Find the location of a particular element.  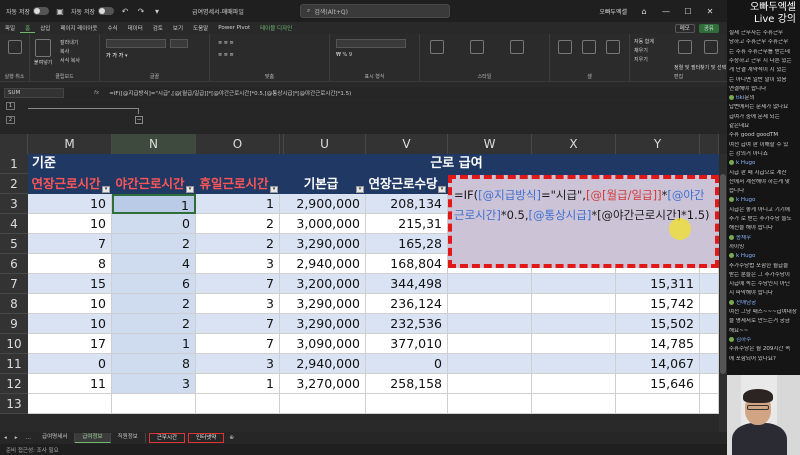

format-table-icon is located at coordinates (477, 47).